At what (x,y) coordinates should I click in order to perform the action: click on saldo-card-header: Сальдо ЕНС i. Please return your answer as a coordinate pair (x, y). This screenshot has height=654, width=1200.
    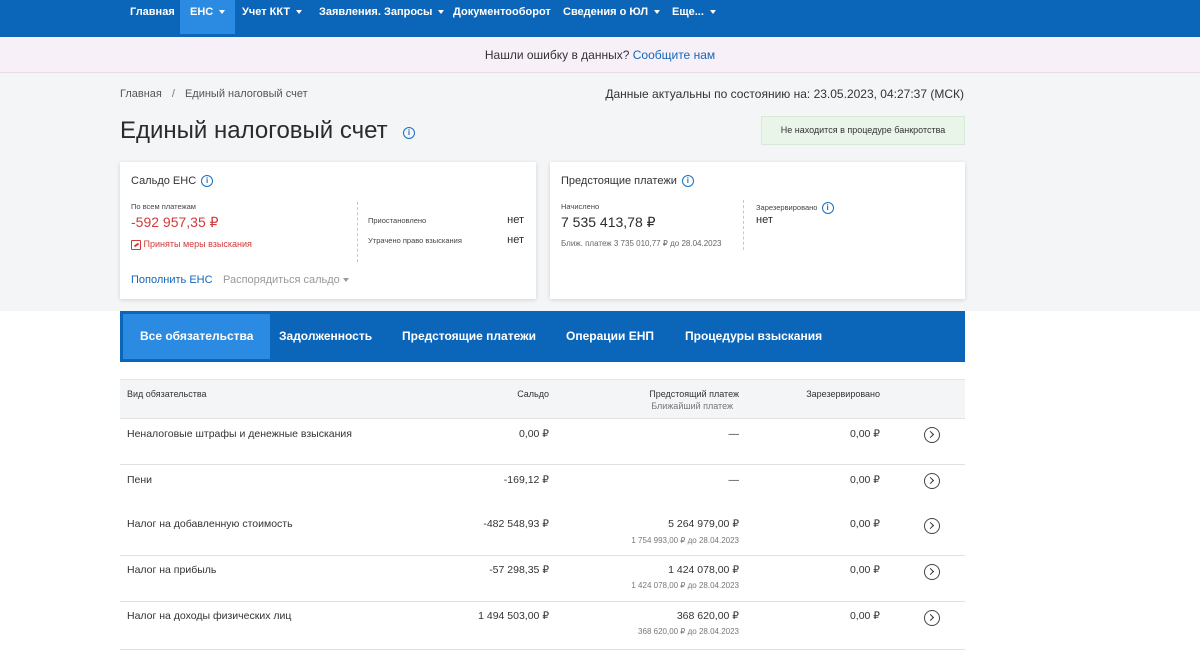
    Looking at the image, I should click on (172, 181).